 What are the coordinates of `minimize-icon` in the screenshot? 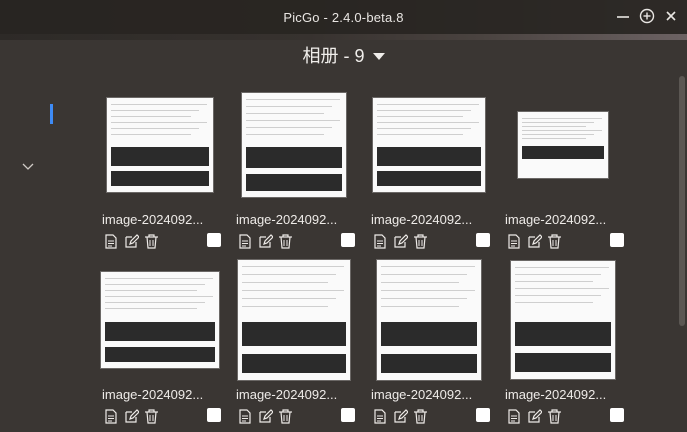 It's located at (623, 17).